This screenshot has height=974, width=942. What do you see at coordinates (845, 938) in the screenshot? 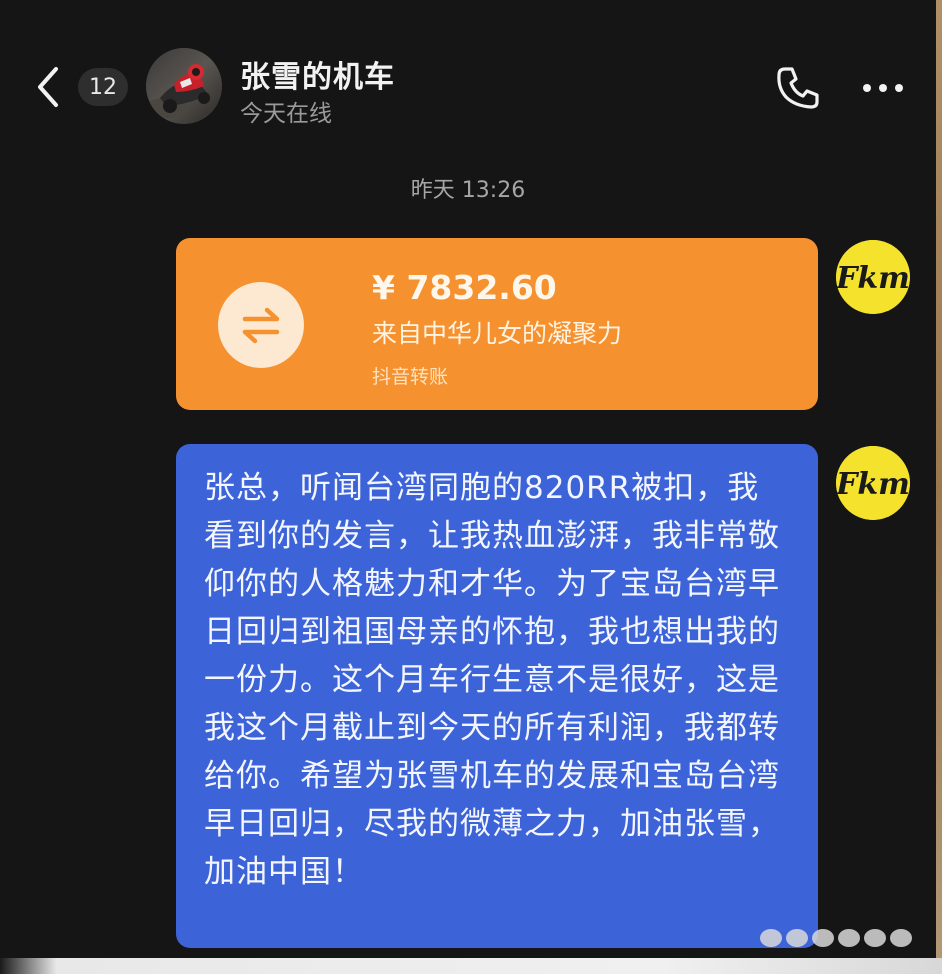
I see `watermark-dots` at bounding box center [845, 938].